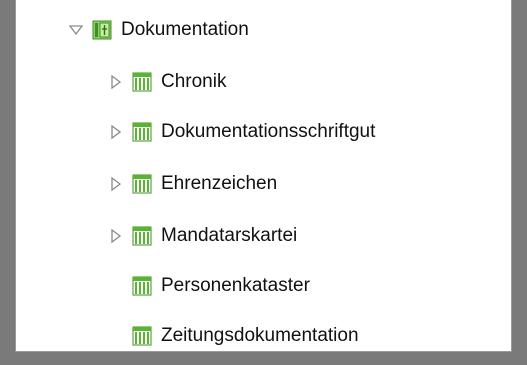 This screenshot has height=365, width=527. I want to click on tree-node-root: Dokumentation, so click(158, 30).